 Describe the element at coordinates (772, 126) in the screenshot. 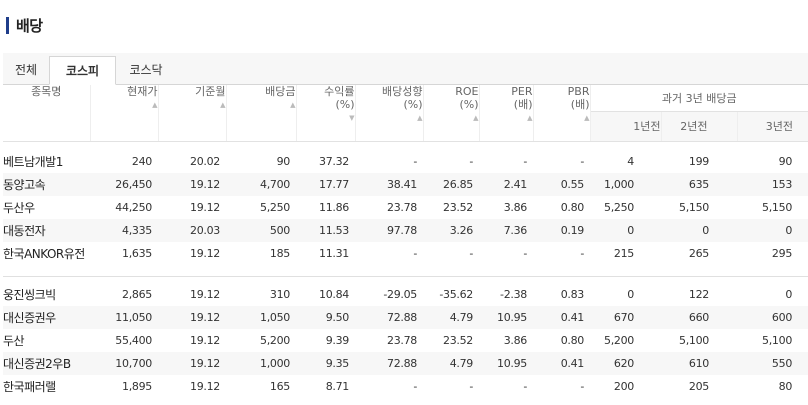

I see `col-header-past-3y: 3년전` at that location.